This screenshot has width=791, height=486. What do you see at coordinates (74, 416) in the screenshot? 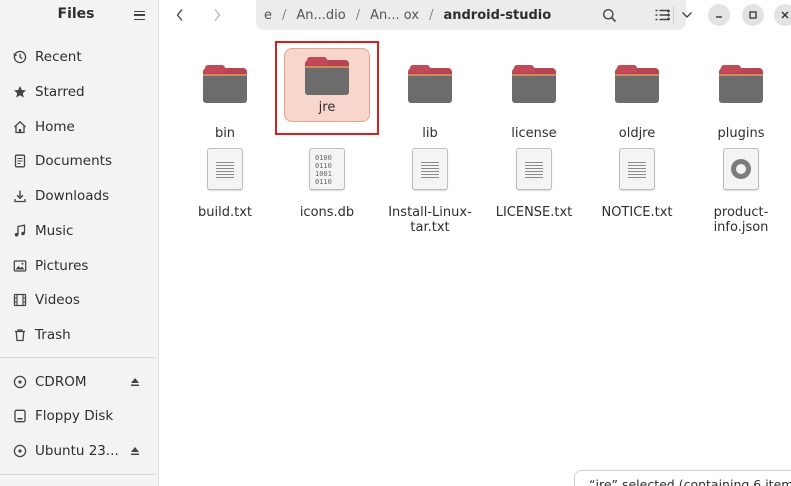
I see `sidebar-item-label: Floppy Disk` at bounding box center [74, 416].